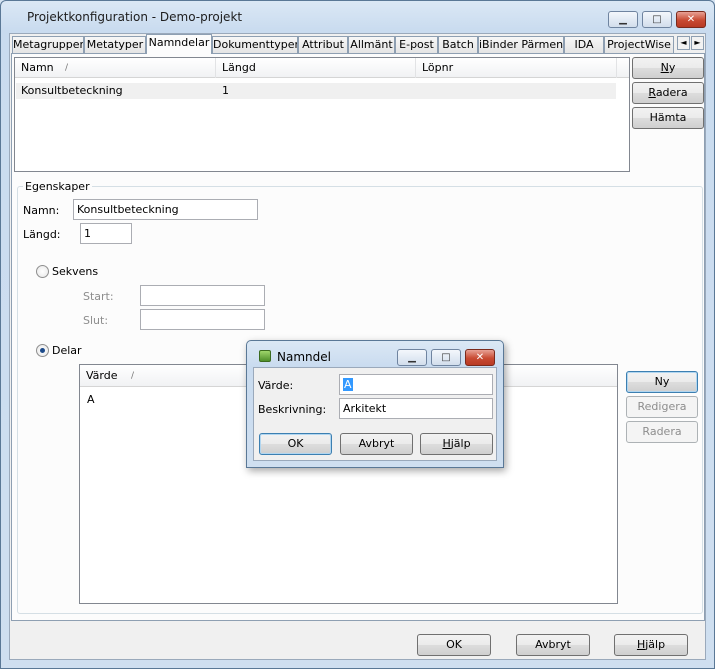 The width and height of the screenshot is (715, 669). I want to click on slut-field, so click(202, 319).